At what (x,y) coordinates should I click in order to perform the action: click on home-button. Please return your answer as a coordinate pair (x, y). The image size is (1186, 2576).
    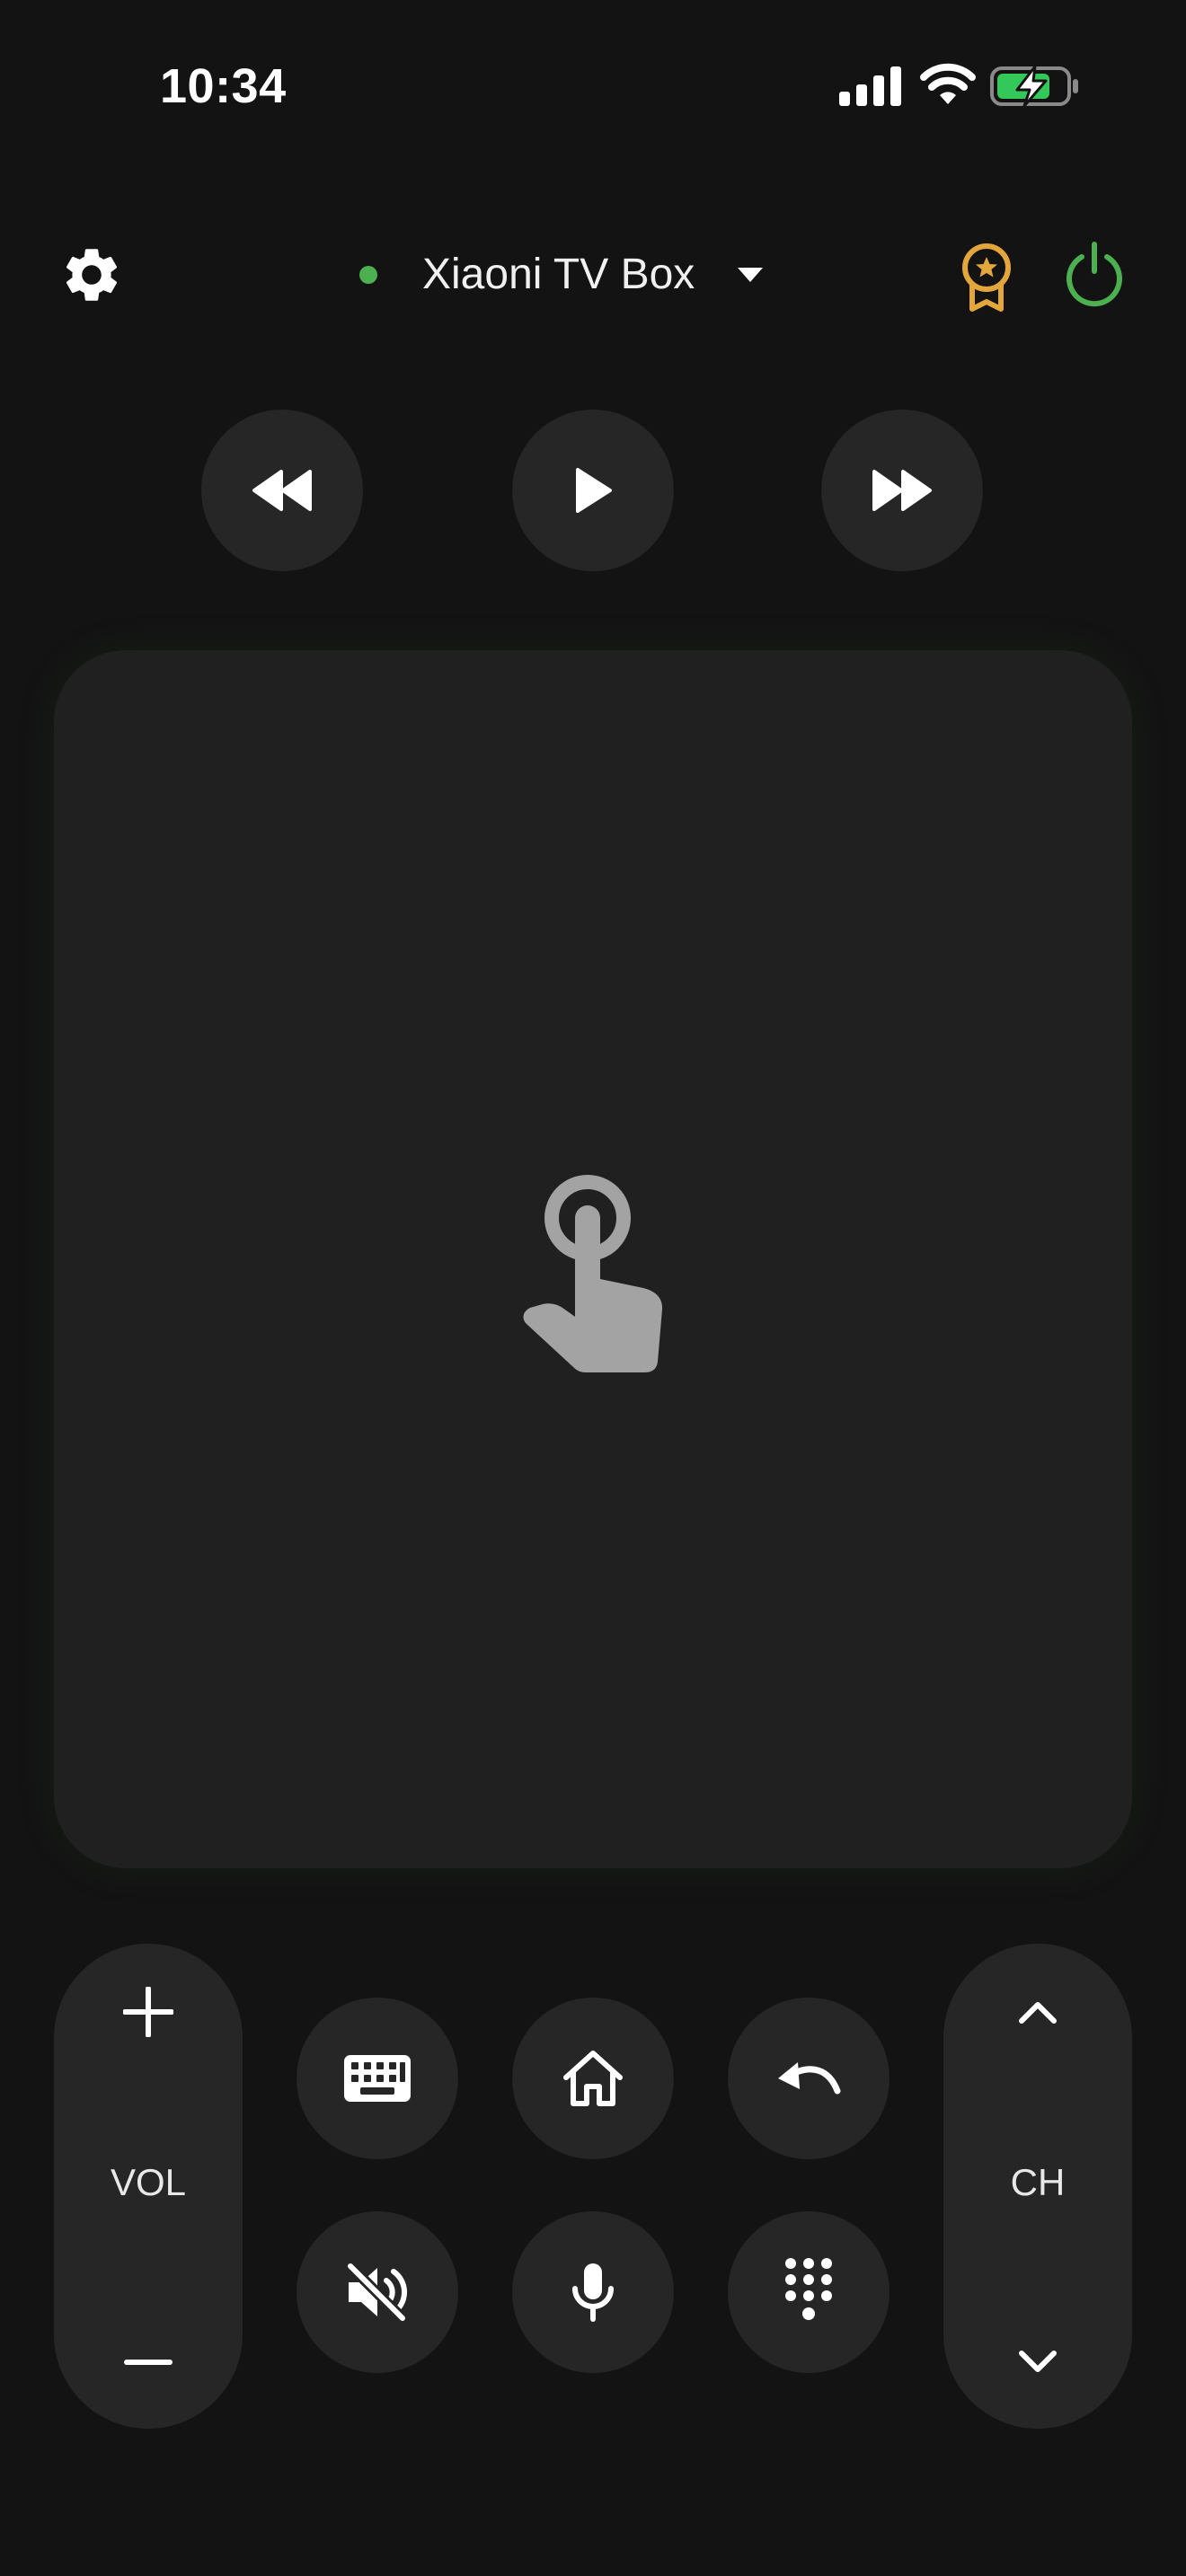
    Looking at the image, I should click on (593, 2078).